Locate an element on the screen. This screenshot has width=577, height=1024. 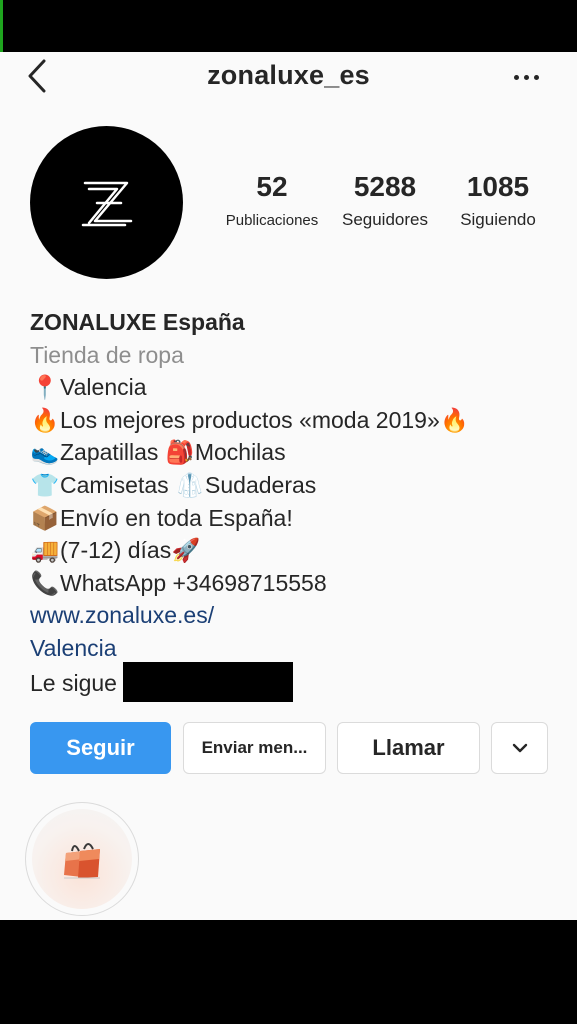
location-link: Valencia is located at coordinates (290, 648).